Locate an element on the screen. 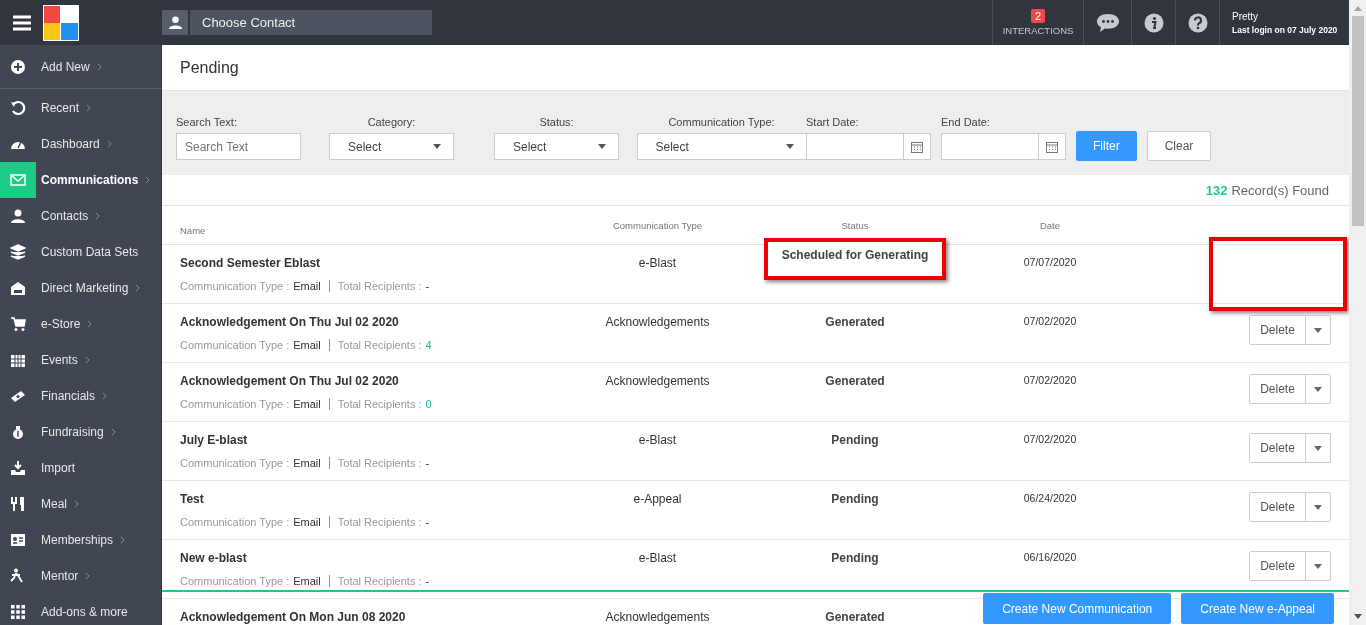  banknote-icon is located at coordinates (18, 396).